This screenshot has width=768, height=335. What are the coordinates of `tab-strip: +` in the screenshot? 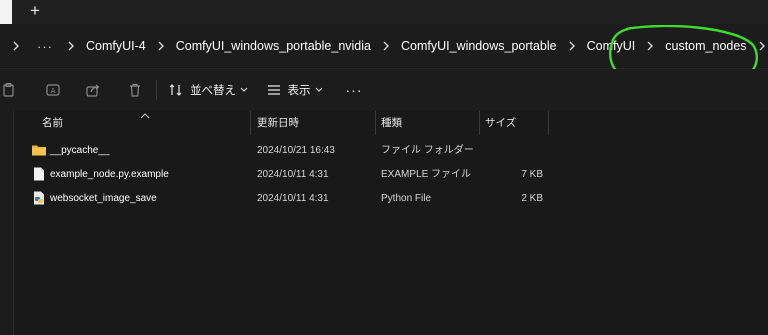 It's located at (384, 12).